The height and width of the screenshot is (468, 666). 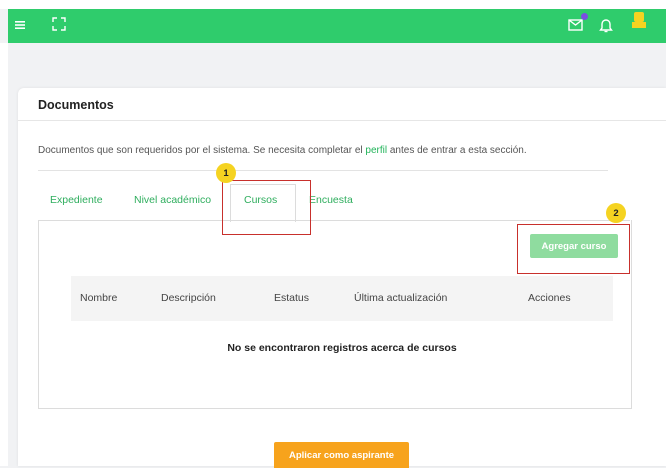 What do you see at coordinates (172, 200) in the screenshot?
I see `tab-nivel-academico: Nivel académico` at bounding box center [172, 200].